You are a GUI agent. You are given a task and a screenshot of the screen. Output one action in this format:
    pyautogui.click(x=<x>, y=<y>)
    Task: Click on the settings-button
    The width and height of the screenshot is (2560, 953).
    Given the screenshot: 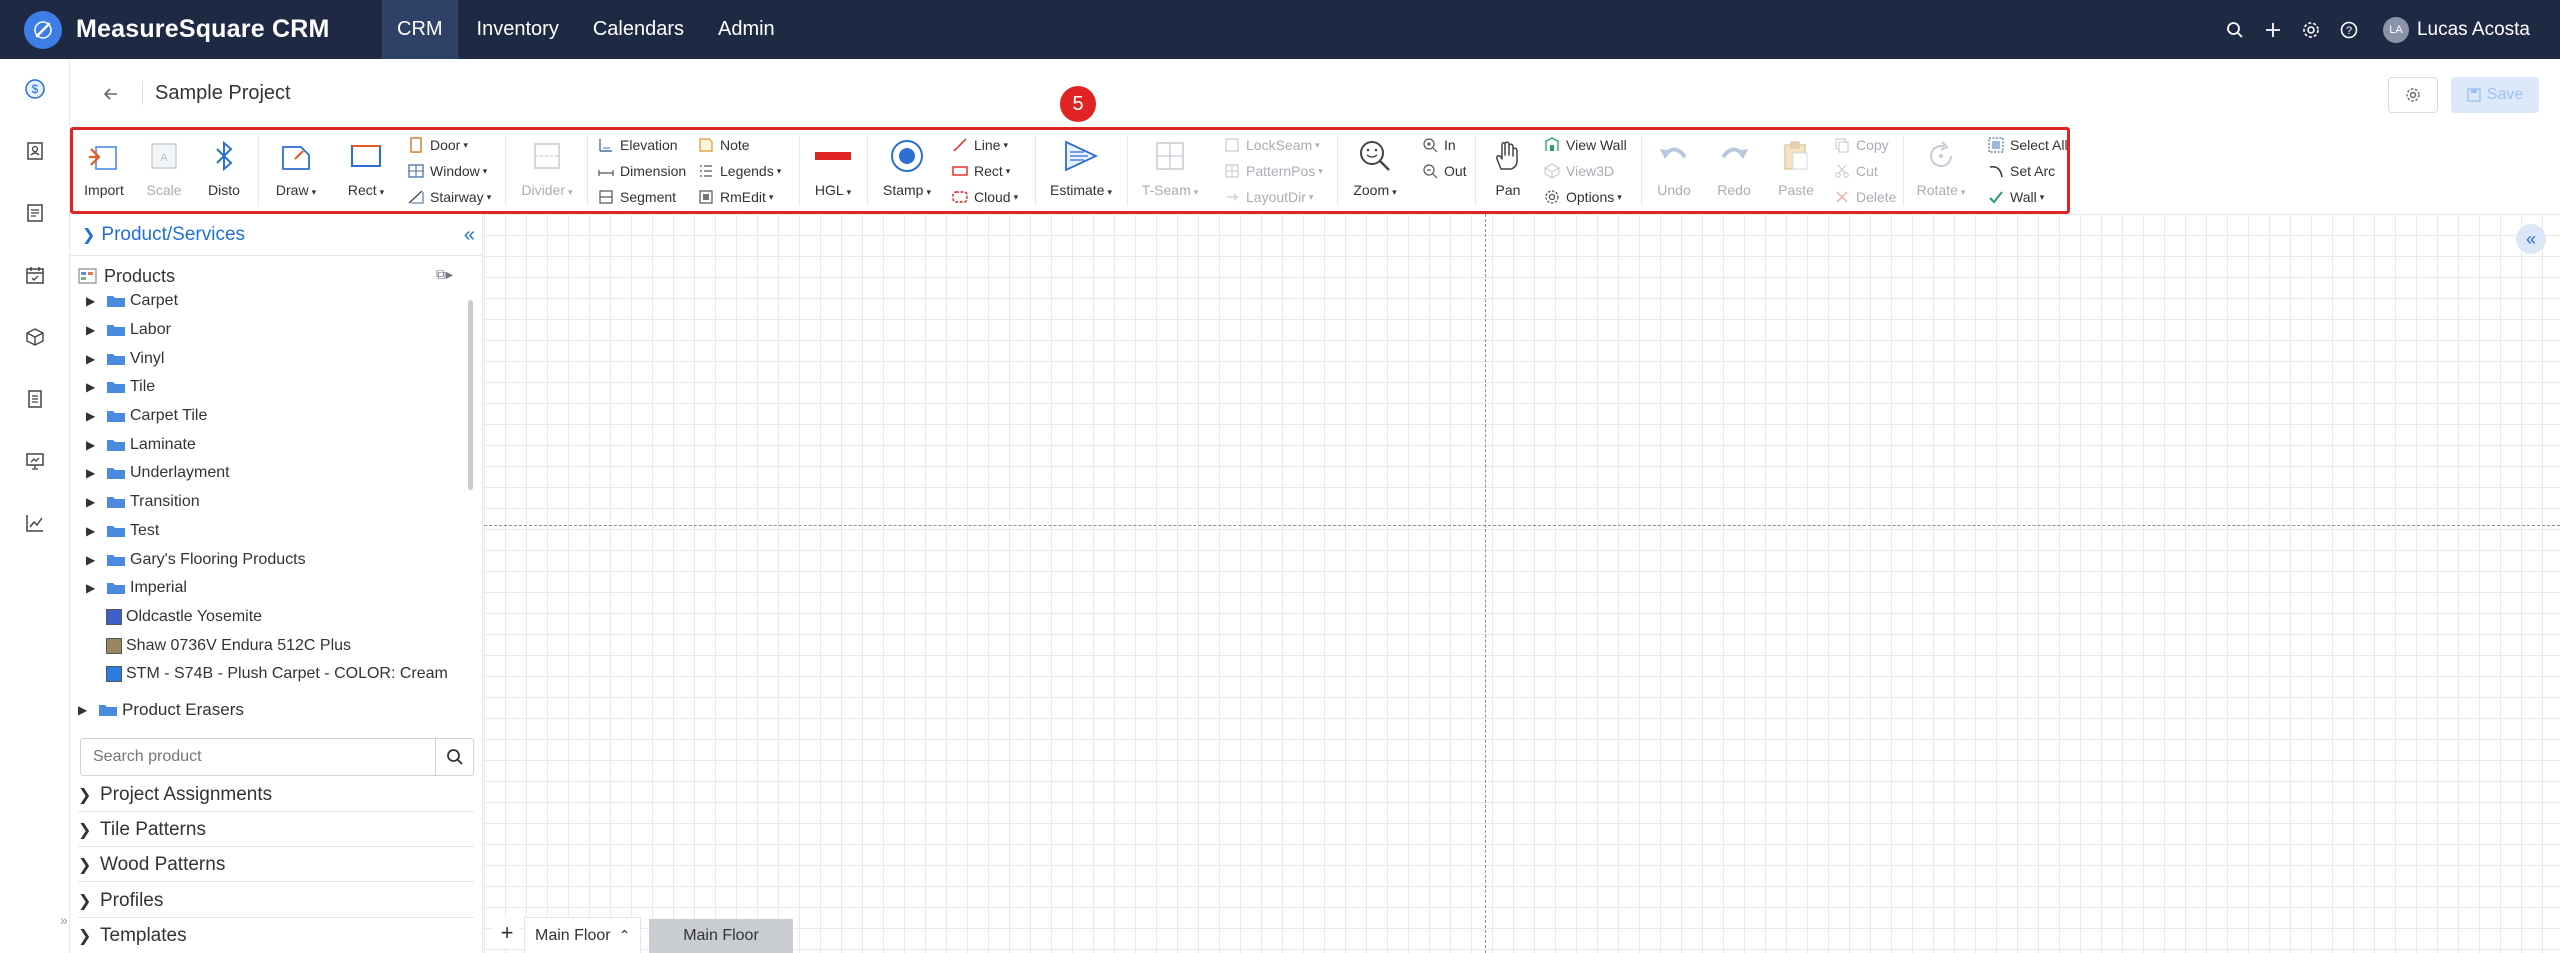 What is the action you would take?
    pyautogui.click(x=2413, y=95)
    